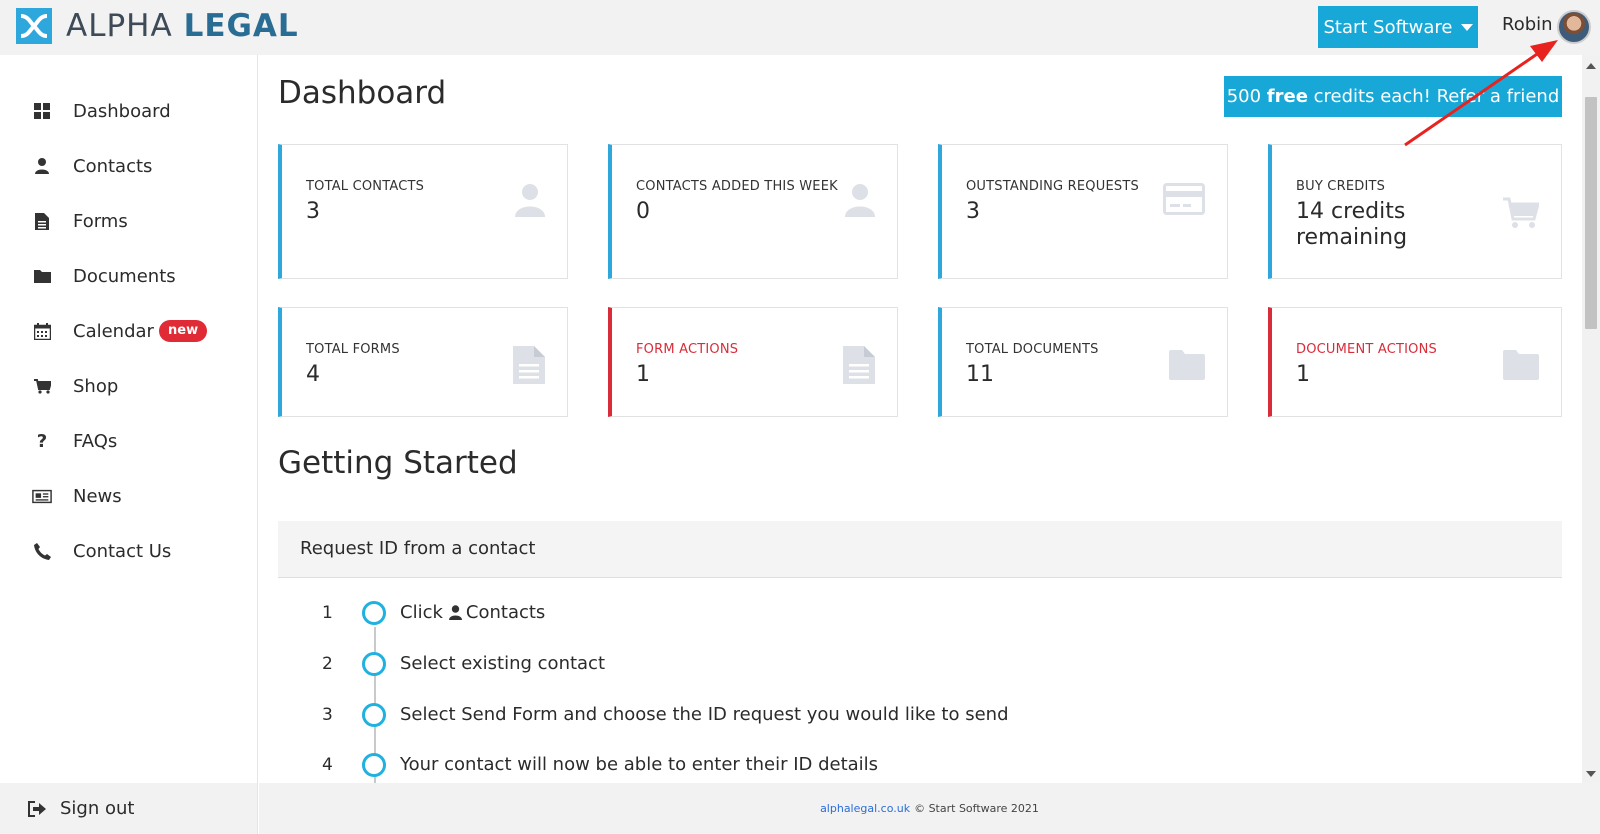 The image size is (1600, 834). What do you see at coordinates (100, 221) in the screenshot?
I see `sidebar-item-label: Forms` at bounding box center [100, 221].